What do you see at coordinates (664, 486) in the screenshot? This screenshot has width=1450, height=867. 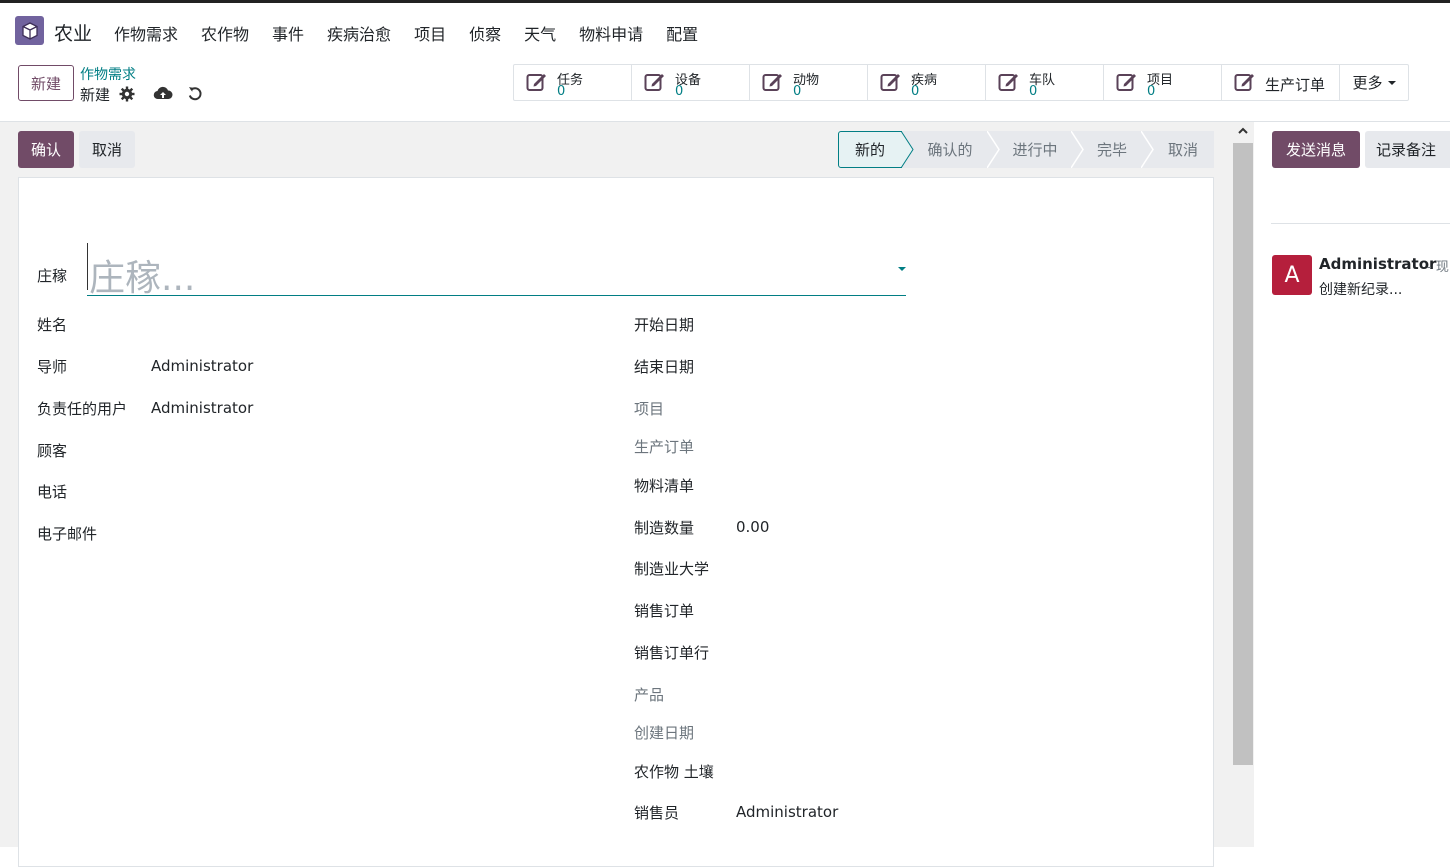 I see `field-label-bom: 物料清单` at bounding box center [664, 486].